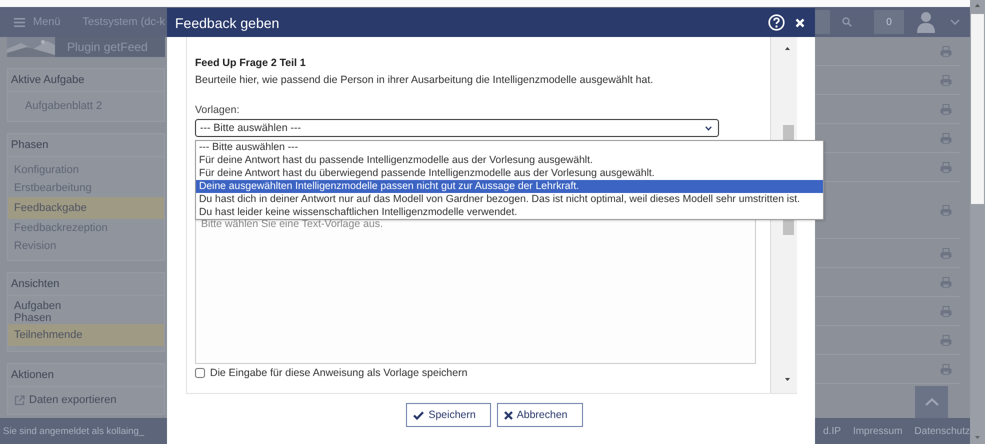 The height and width of the screenshot is (444, 985). What do you see at coordinates (86, 375) in the screenshot?
I see `panel-title: Aktionen` at bounding box center [86, 375].